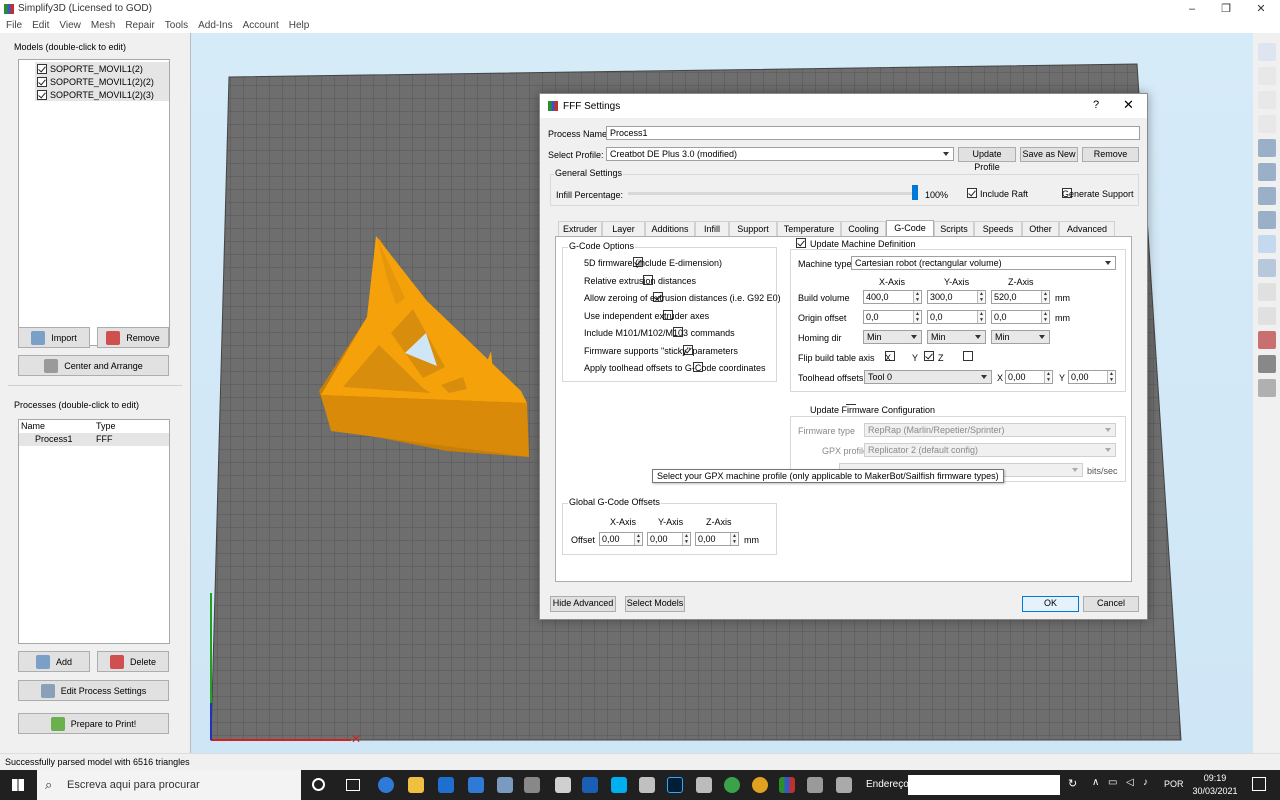 Image resolution: width=1280 pixels, height=800 pixels. I want to click on build-volume-z-input: 520,0, so click(1020, 297).